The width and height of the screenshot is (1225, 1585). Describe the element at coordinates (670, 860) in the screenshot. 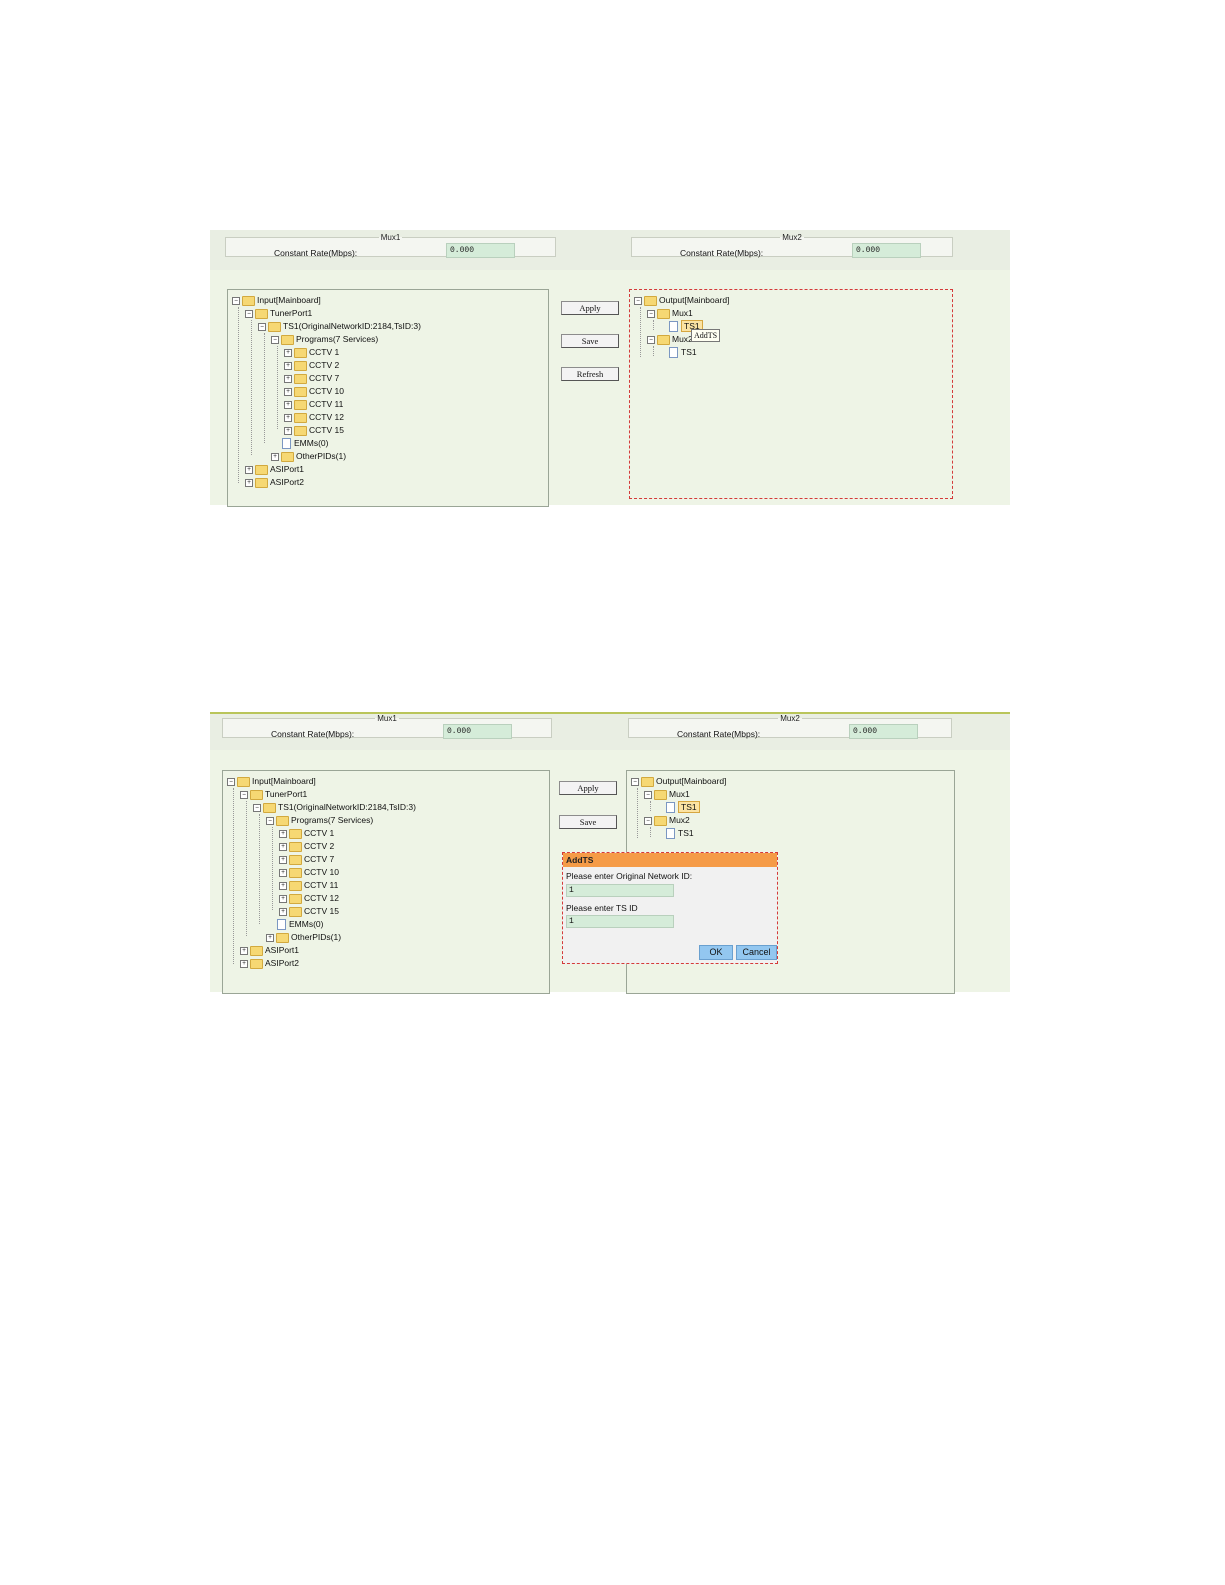

I see `dialog-title: AddTS` at that location.